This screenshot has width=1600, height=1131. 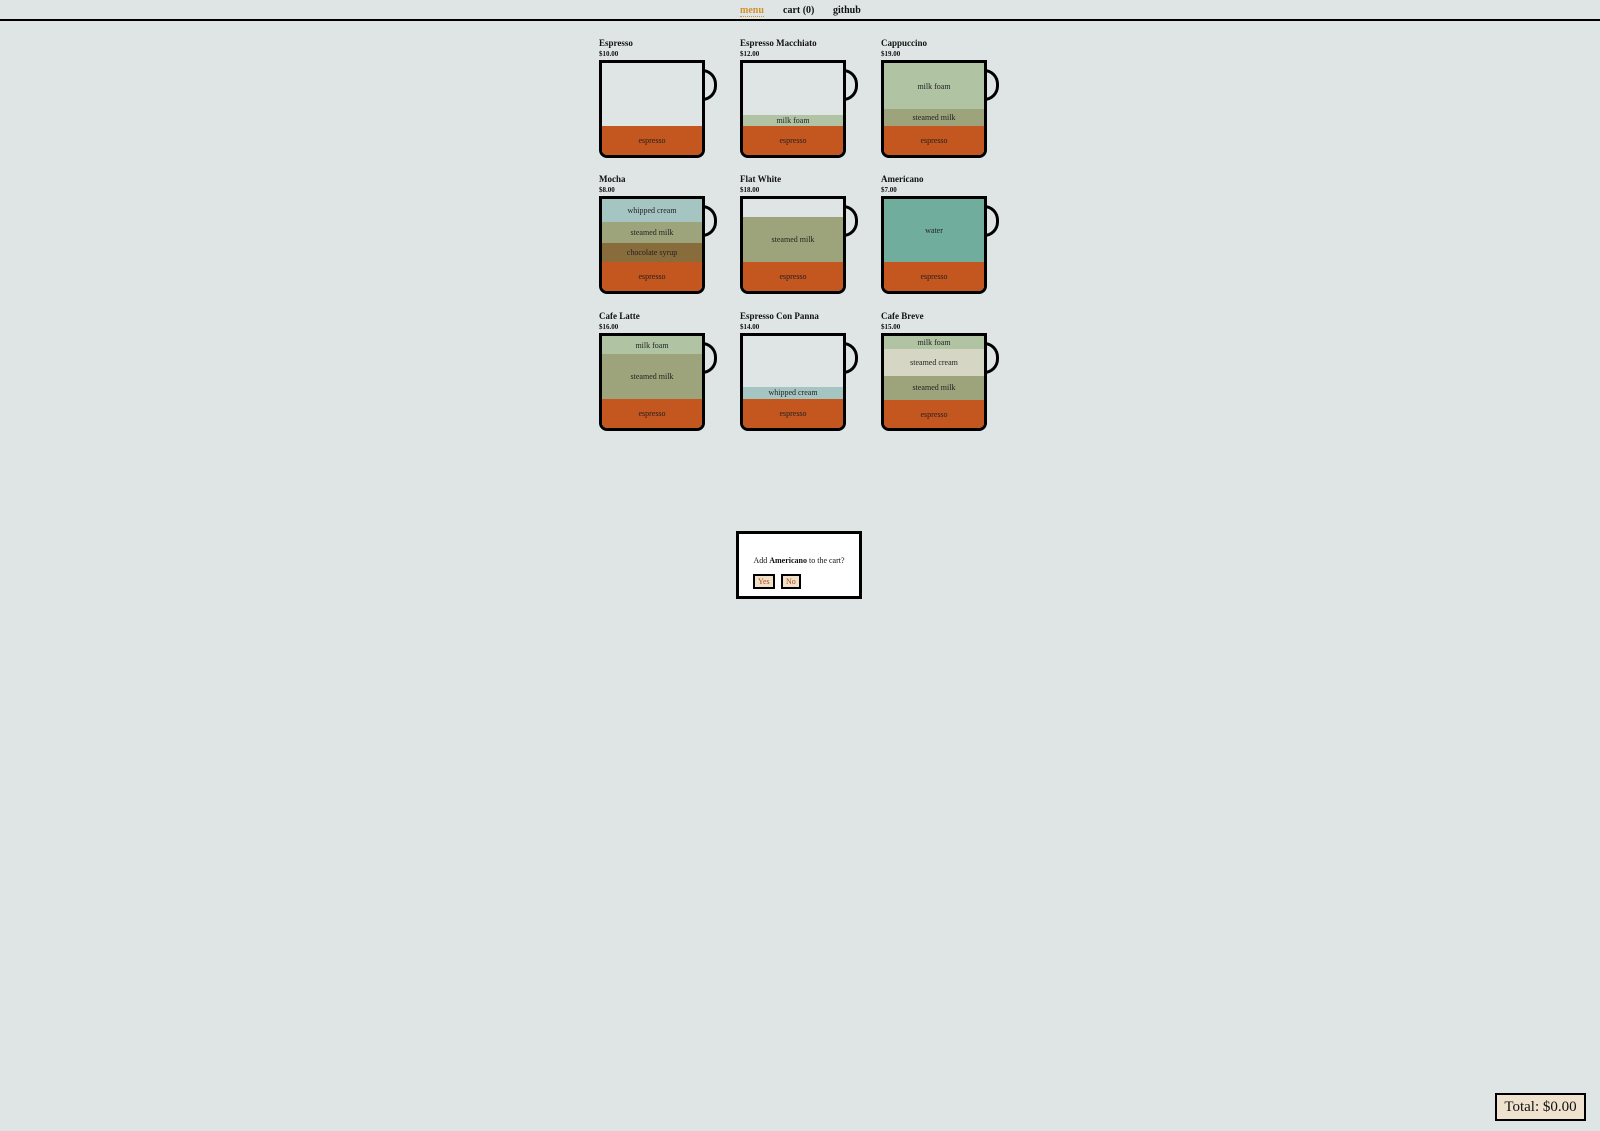 What do you see at coordinates (607, 190) in the screenshot?
I see `product-price: $8.00` at bounding box center [607, 190].